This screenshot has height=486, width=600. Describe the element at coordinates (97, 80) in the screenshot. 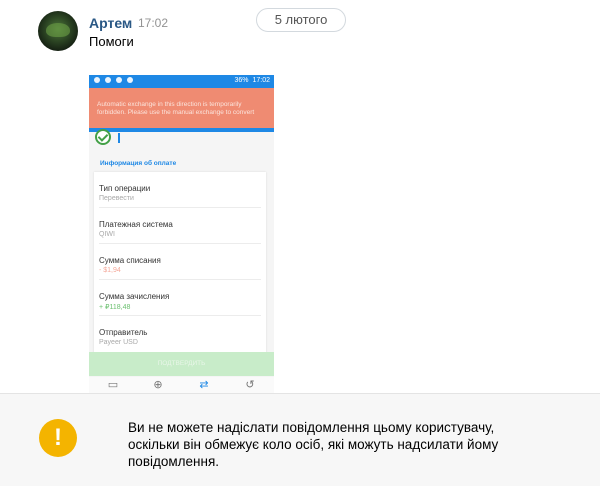

I see `chat-icon` at that location.